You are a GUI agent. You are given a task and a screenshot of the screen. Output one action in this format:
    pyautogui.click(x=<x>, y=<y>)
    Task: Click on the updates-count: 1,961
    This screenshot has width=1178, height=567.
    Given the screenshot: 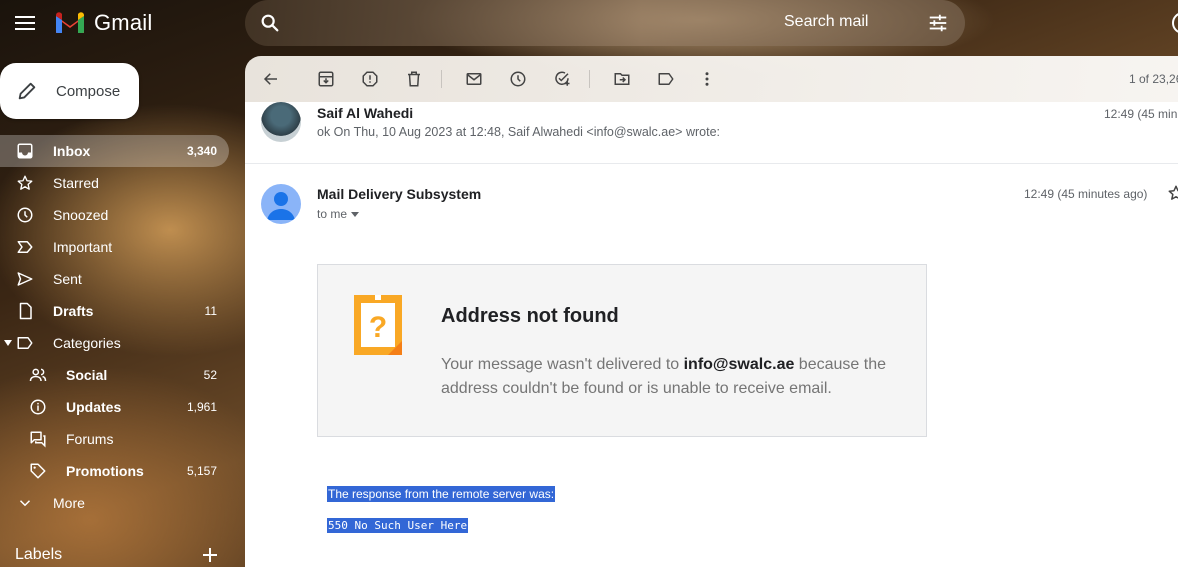 What is the action you would take?
    pyautogui.click(x=201, y=407)
    